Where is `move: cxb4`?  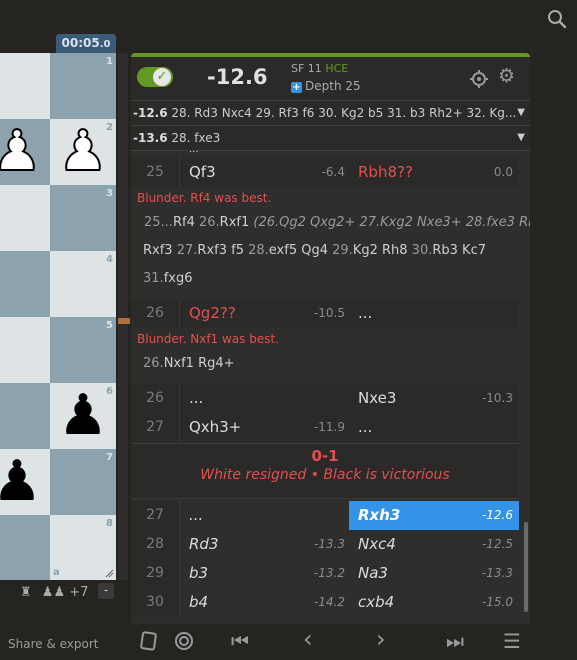
move: cxb4 is located at coordinates (376, 602).